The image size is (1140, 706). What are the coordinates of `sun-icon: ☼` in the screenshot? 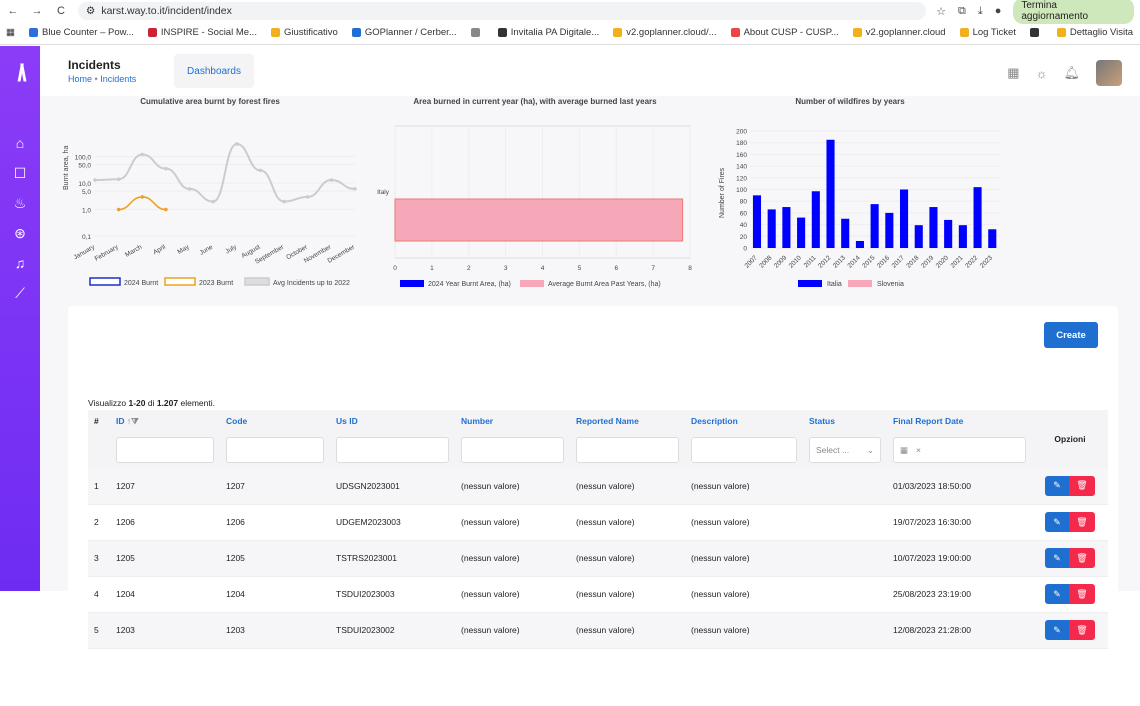 It's located at (1042, 73).